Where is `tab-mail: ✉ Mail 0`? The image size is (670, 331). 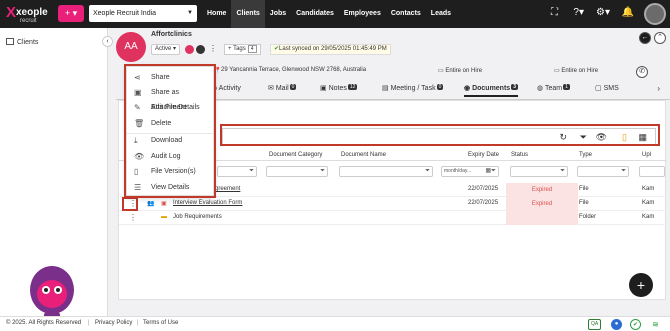
tab-mail: ✉ Mail 0 is located at coordinates (282, 88).